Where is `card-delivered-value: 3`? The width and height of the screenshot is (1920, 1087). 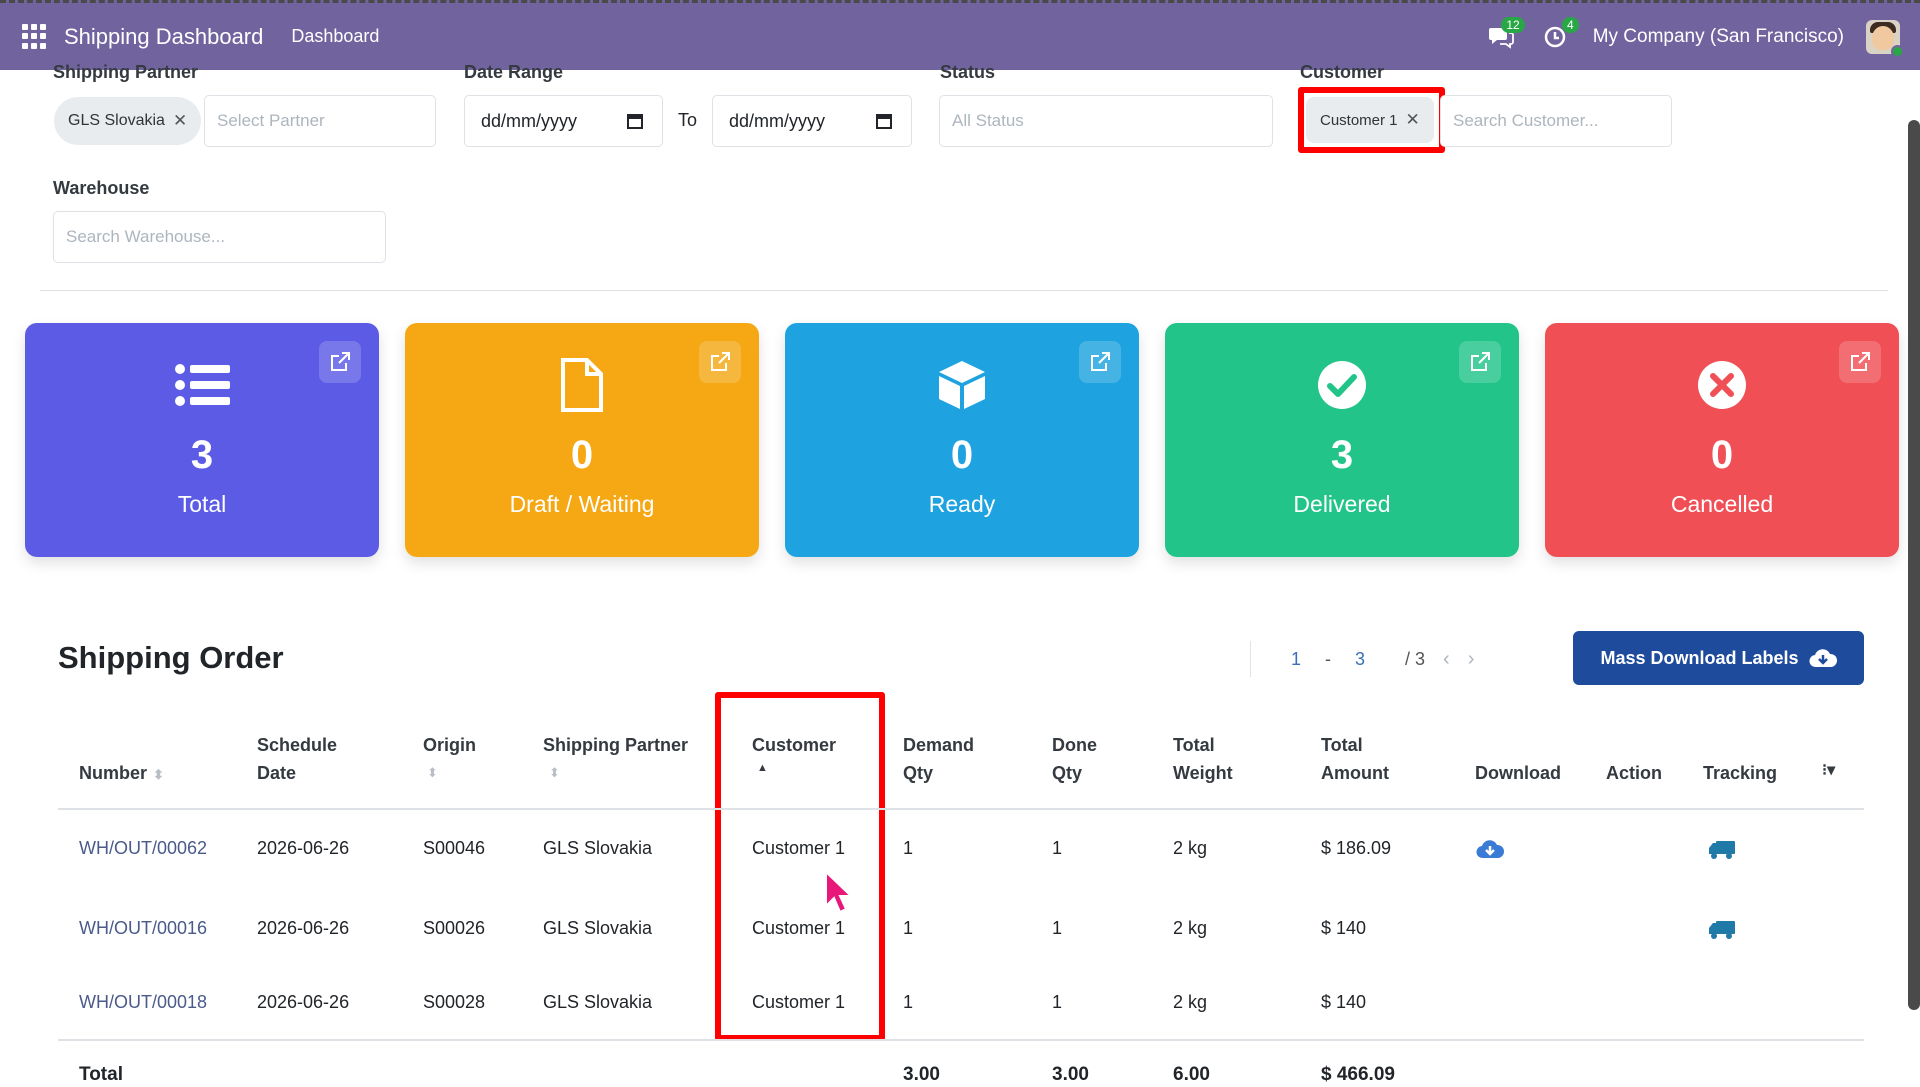
card-delivered-value: 3 is located at coordinates (1342, 455).